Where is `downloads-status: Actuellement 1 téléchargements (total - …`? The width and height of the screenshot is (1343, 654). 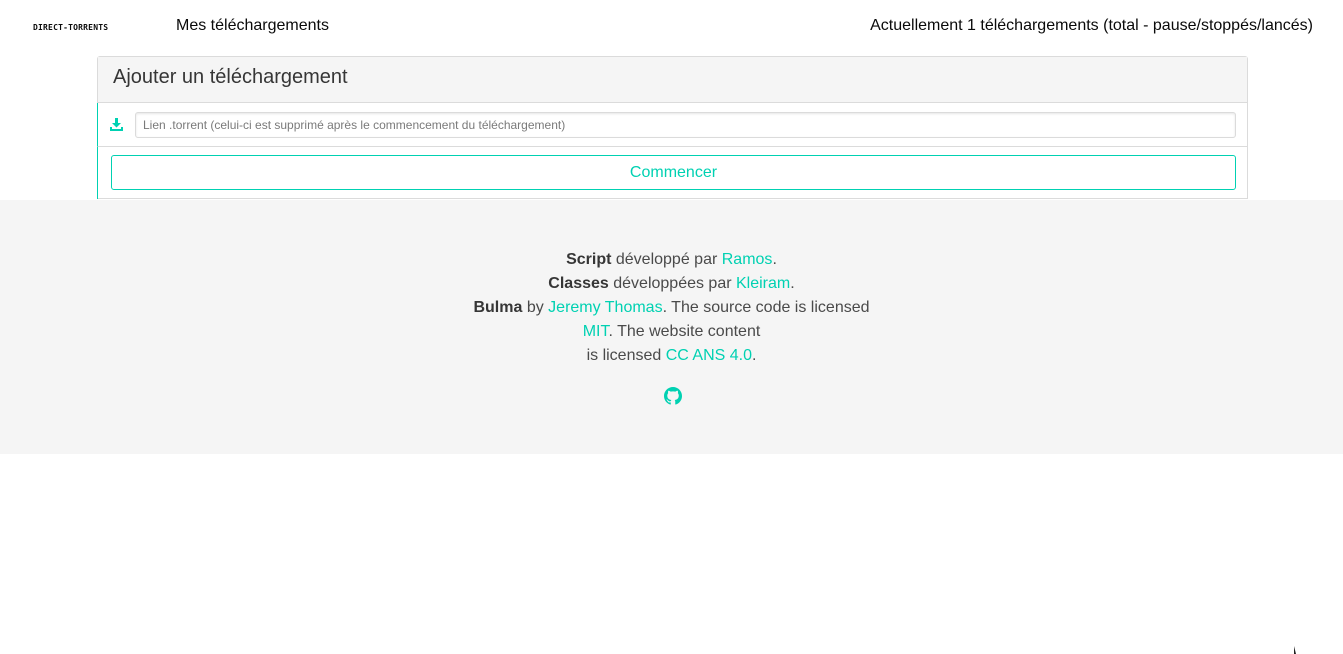 downloads-status: Actuellement 1 téléchargements (total - … is located at coordinates (1091, 26).